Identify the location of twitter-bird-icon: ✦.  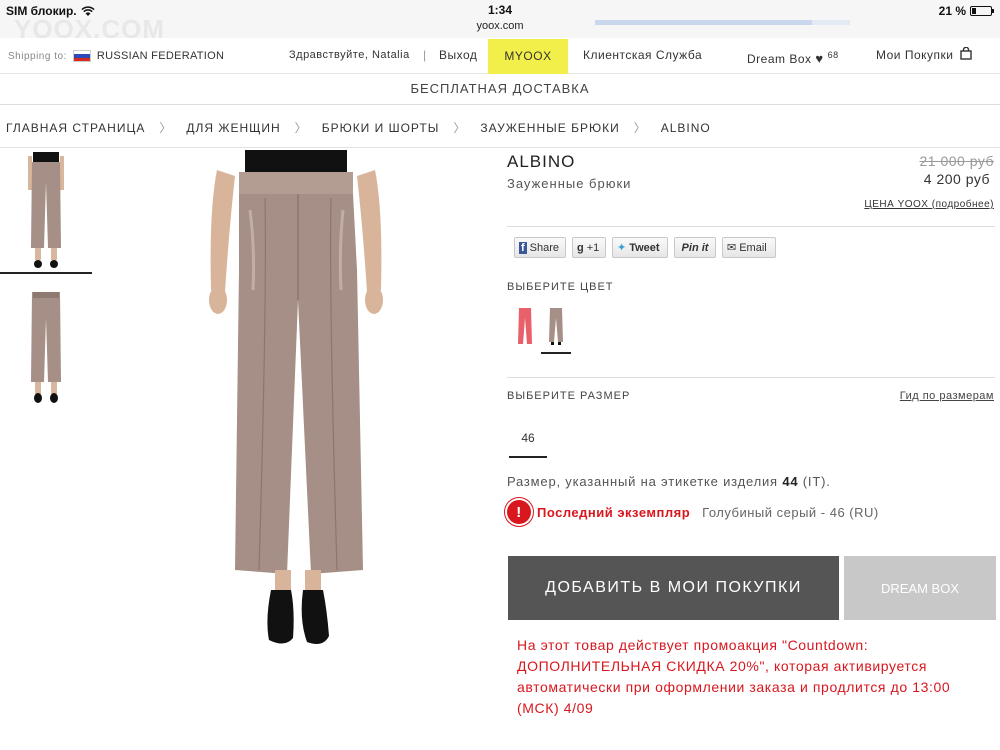
(622, 248).